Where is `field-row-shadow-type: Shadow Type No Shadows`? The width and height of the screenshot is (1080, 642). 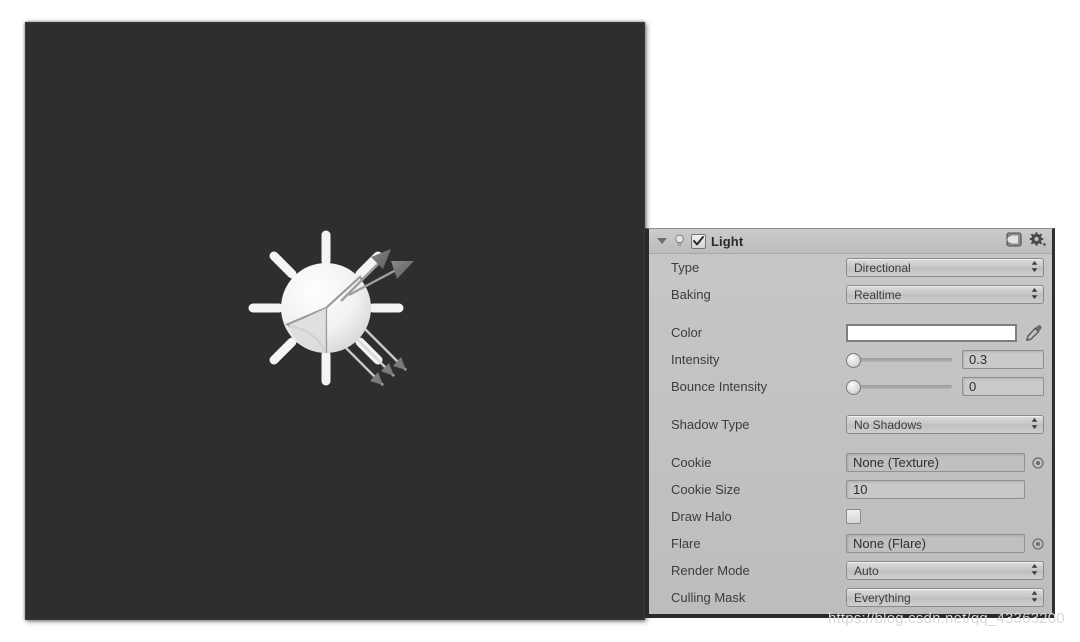
field-row-shadow-type: Shadow Type No Shadows is located at coordinates (850, 424).